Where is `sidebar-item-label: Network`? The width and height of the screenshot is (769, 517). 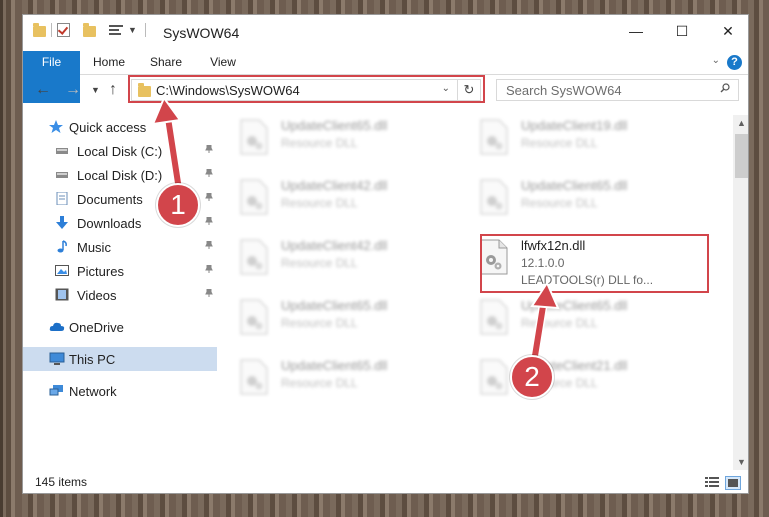 sidebar-item-label: Network is located at coordinates (93, 391).